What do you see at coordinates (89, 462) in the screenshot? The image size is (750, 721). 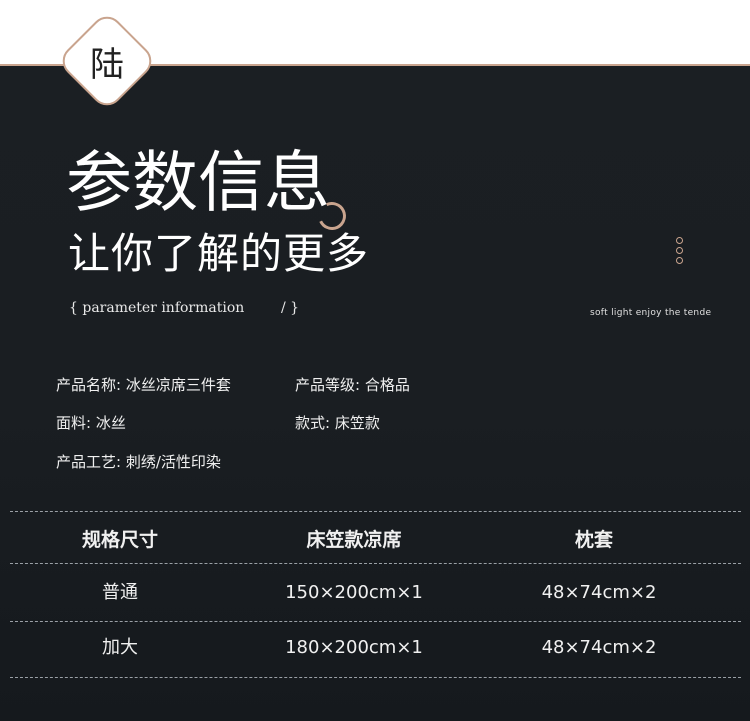 I see `info-key: 产品工艺:` at bounding box center [89, 462].